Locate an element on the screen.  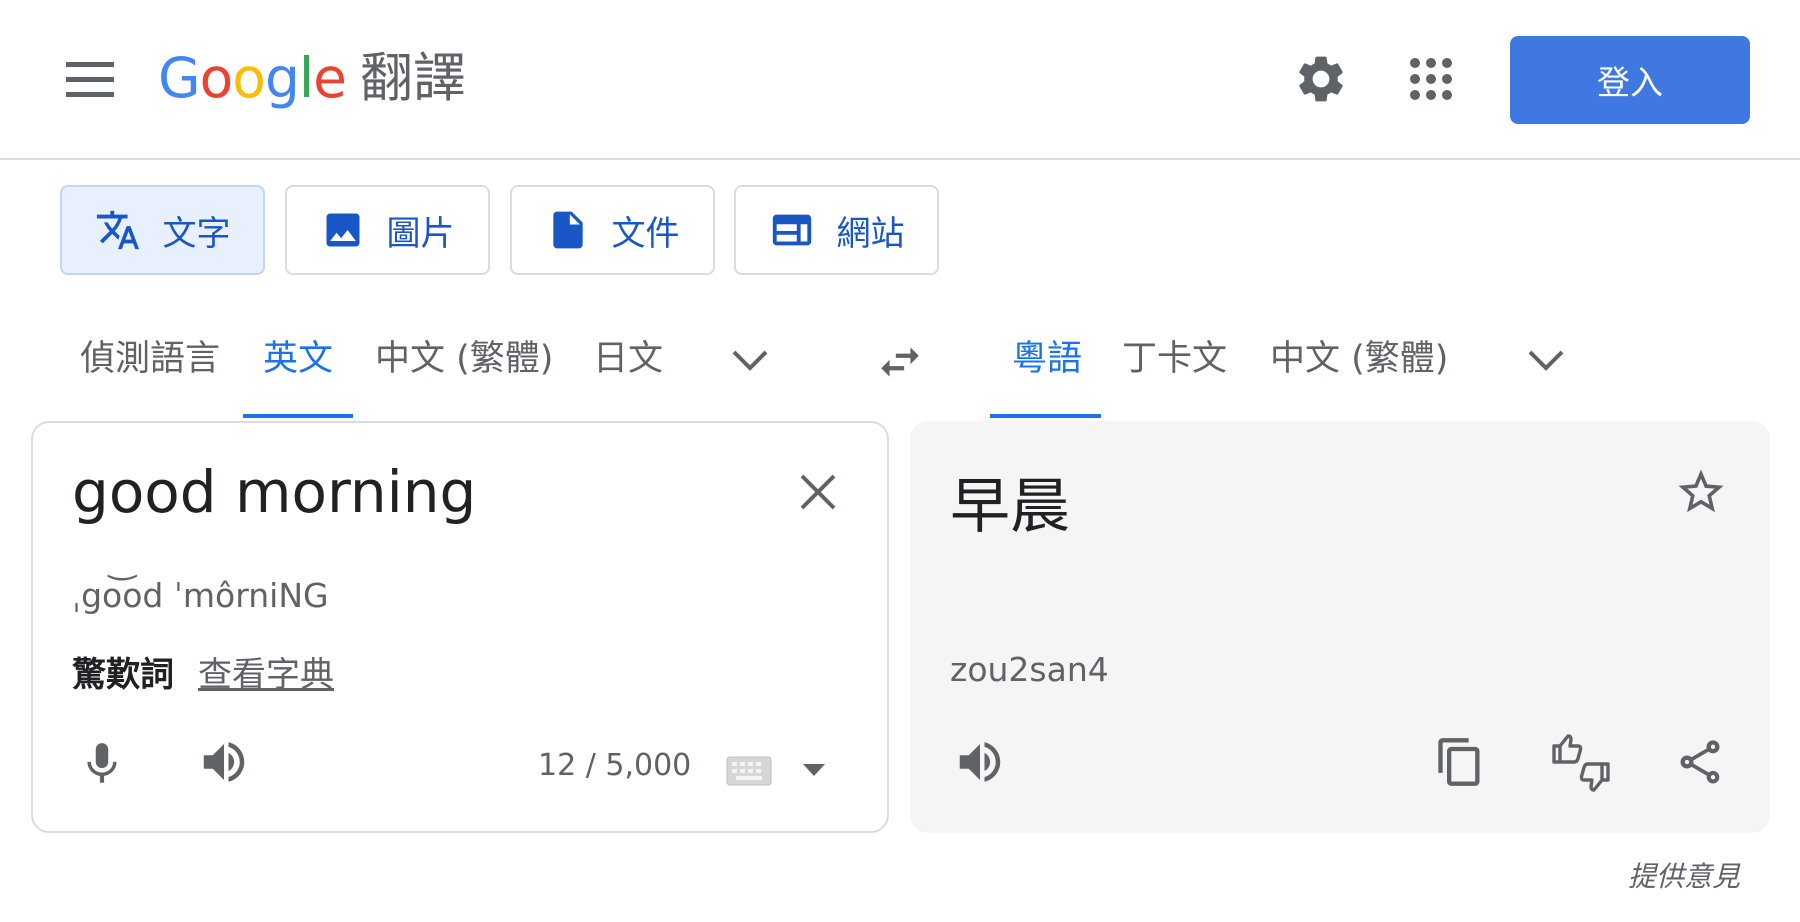
swap-arrows-icon is located at coordinates (900, 362).